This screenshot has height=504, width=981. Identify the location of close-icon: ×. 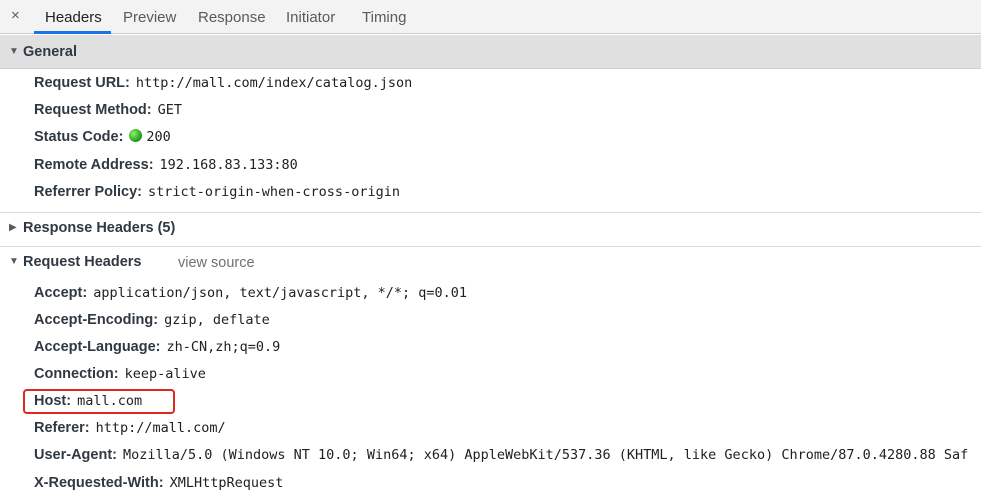
(15, 15).